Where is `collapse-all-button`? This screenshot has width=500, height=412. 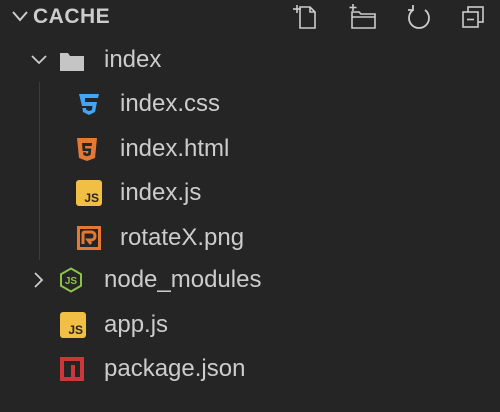 collapse-all-button is located at coordinates (473, 17).